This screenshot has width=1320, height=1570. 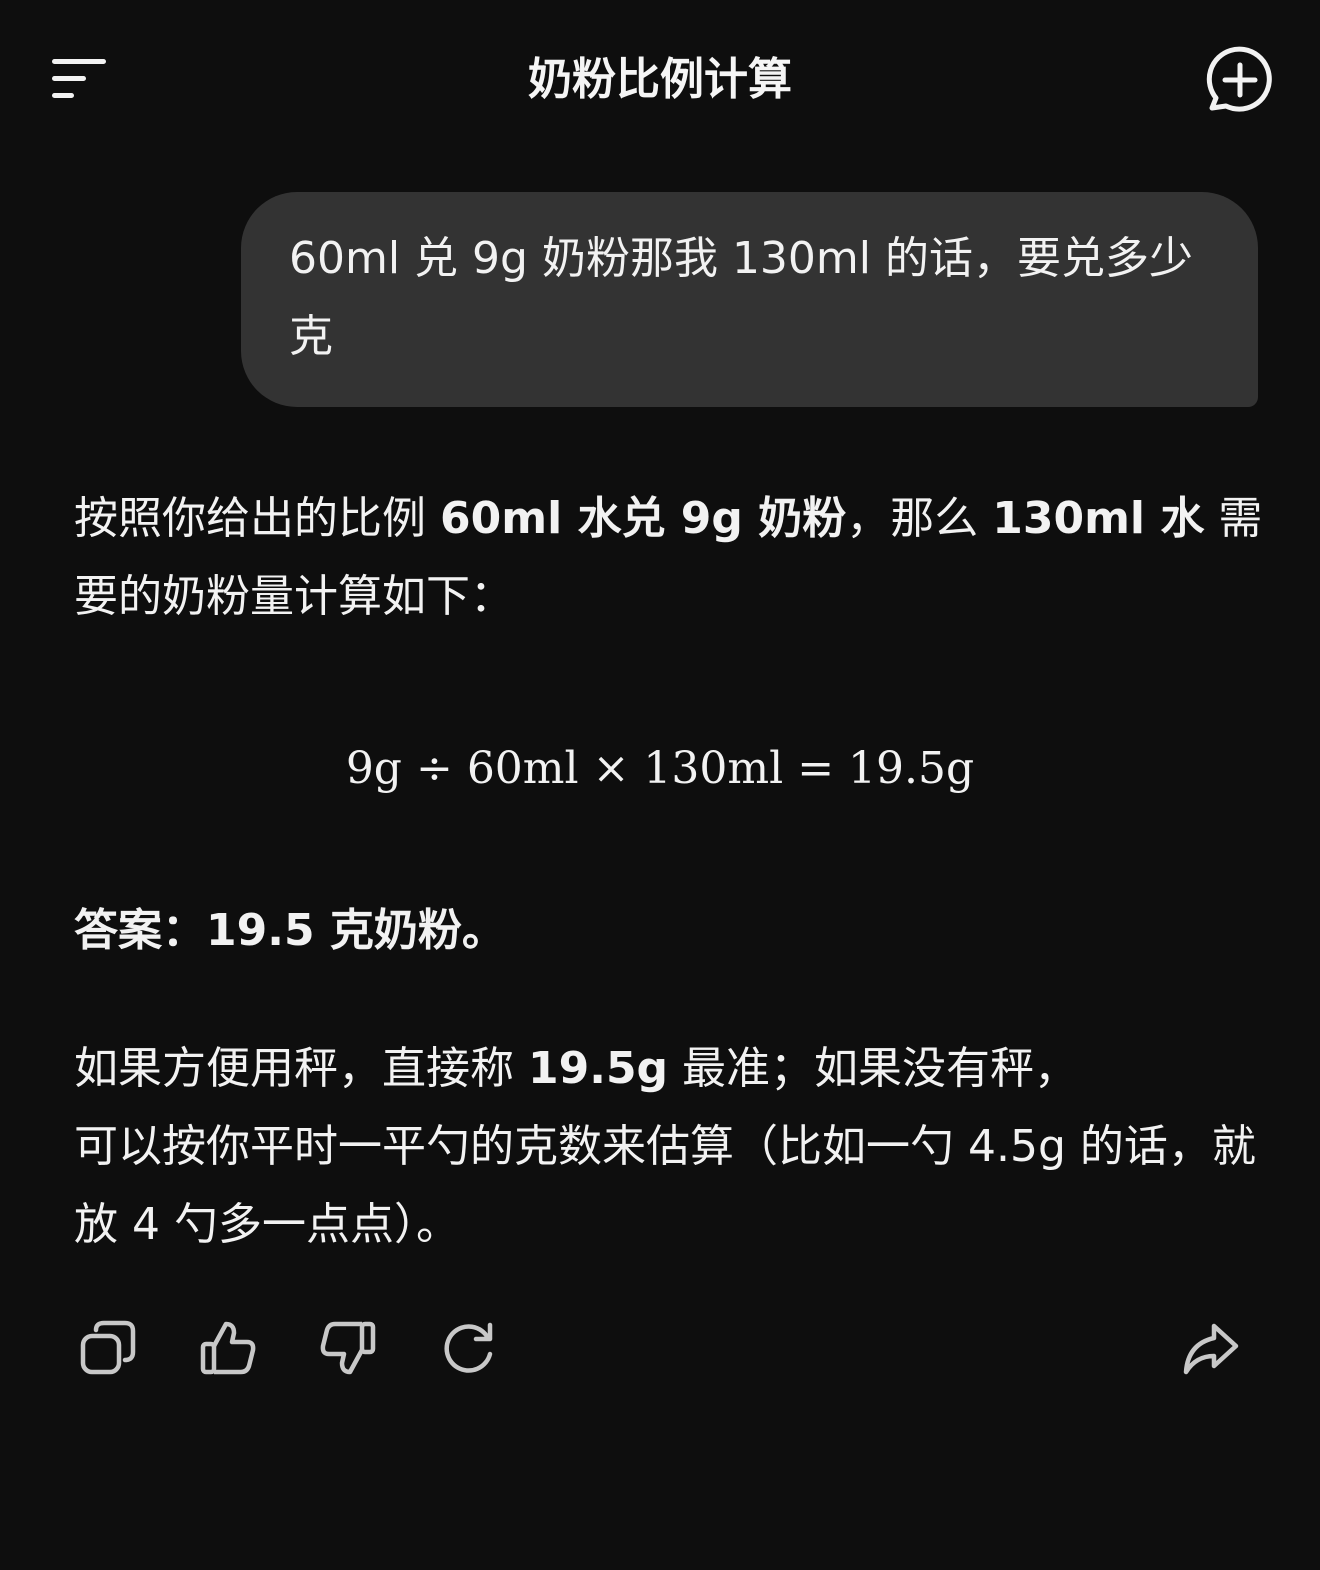 What do you see at coordinates (108, 1348) in the screenshot?
I see `copy-icon` at bounding box center [108, 1348].